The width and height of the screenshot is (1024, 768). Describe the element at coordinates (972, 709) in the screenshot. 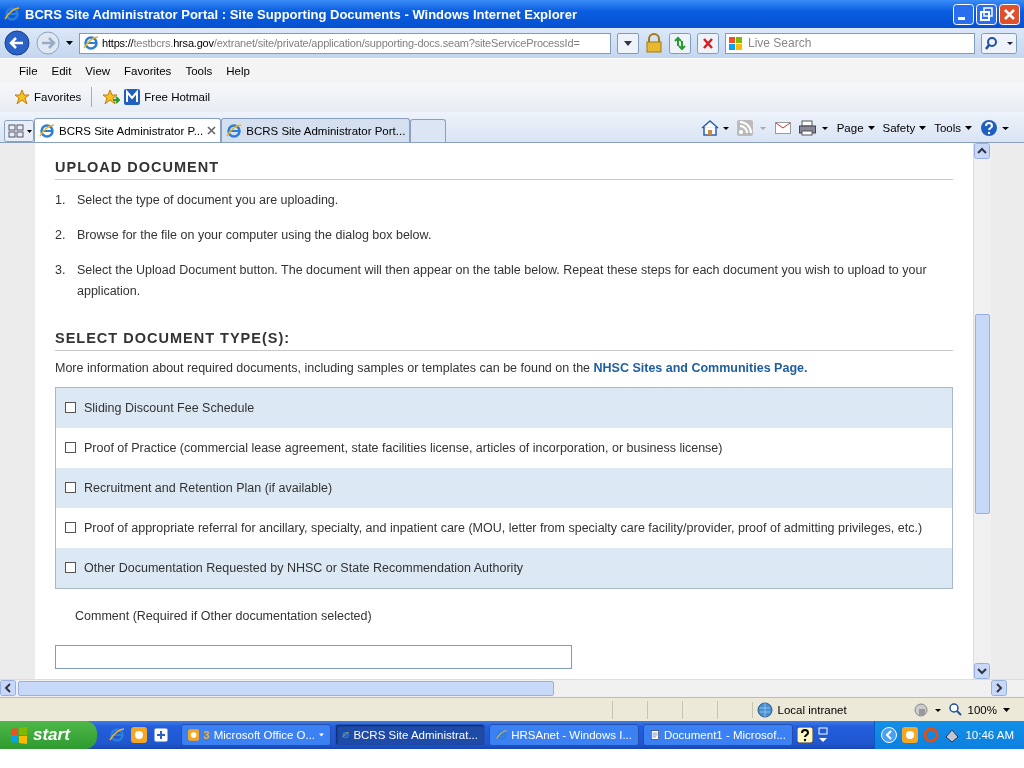

I see `zoom-level: 100%` at that location.